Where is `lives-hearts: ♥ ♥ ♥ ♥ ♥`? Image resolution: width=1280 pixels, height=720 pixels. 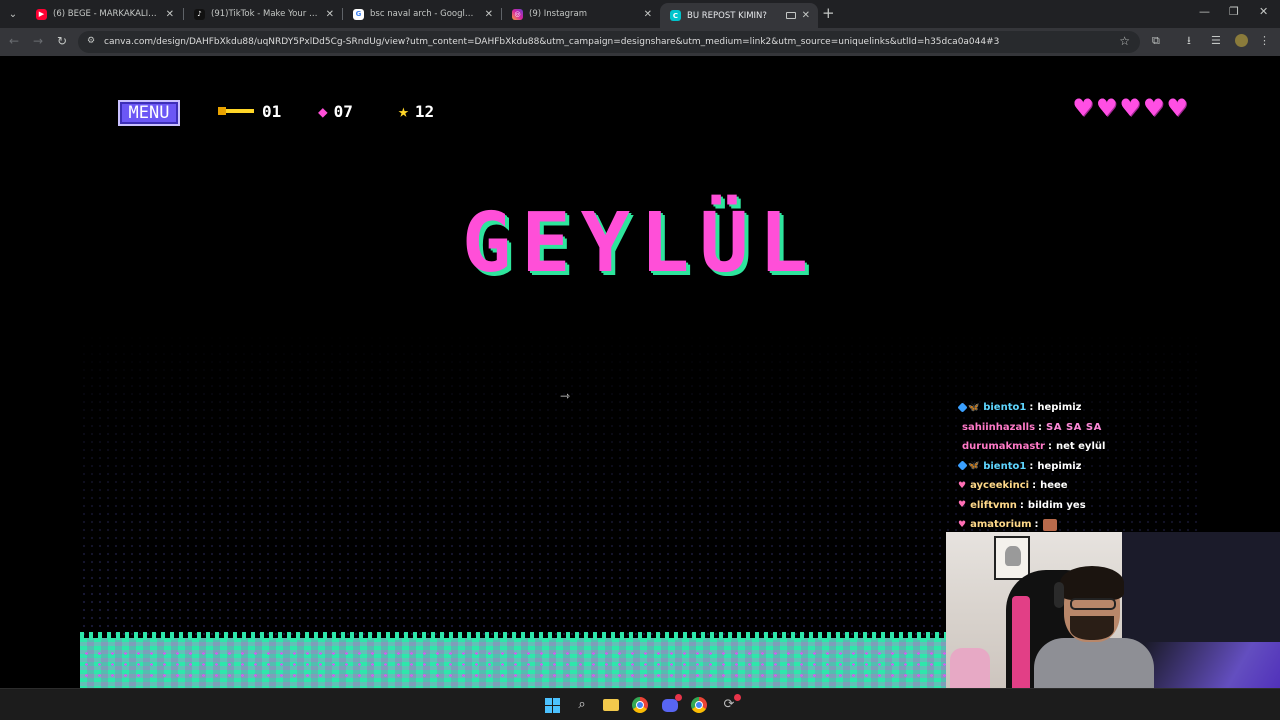 lives-hearts: ♥ ♥ ♥ ♥ ♥ is located at coordinates (1130, 108).